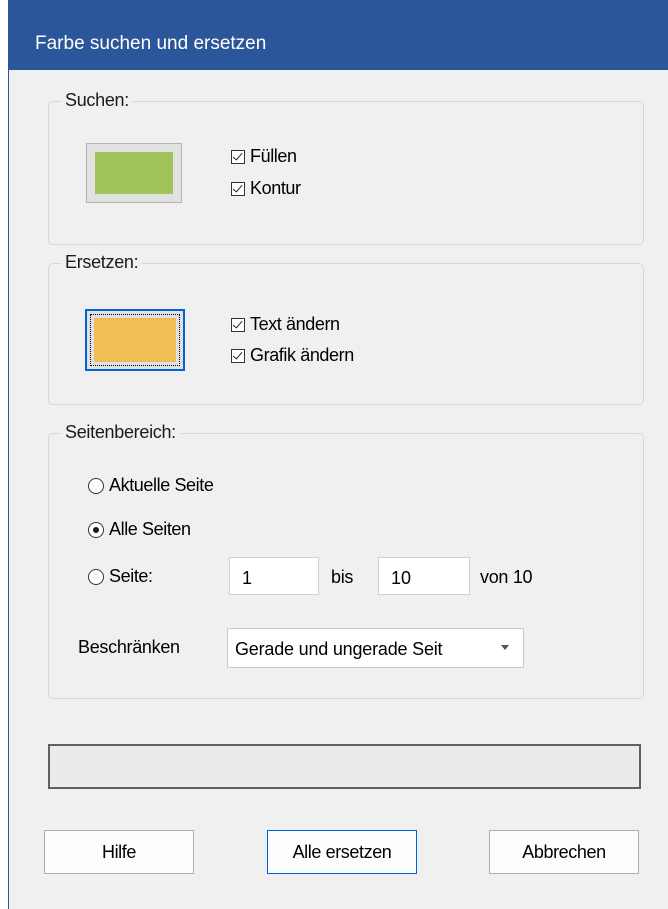  Describe the element at coordinates (96, 485) in the screenshot. I see `radio-current-page-circle` at that location.